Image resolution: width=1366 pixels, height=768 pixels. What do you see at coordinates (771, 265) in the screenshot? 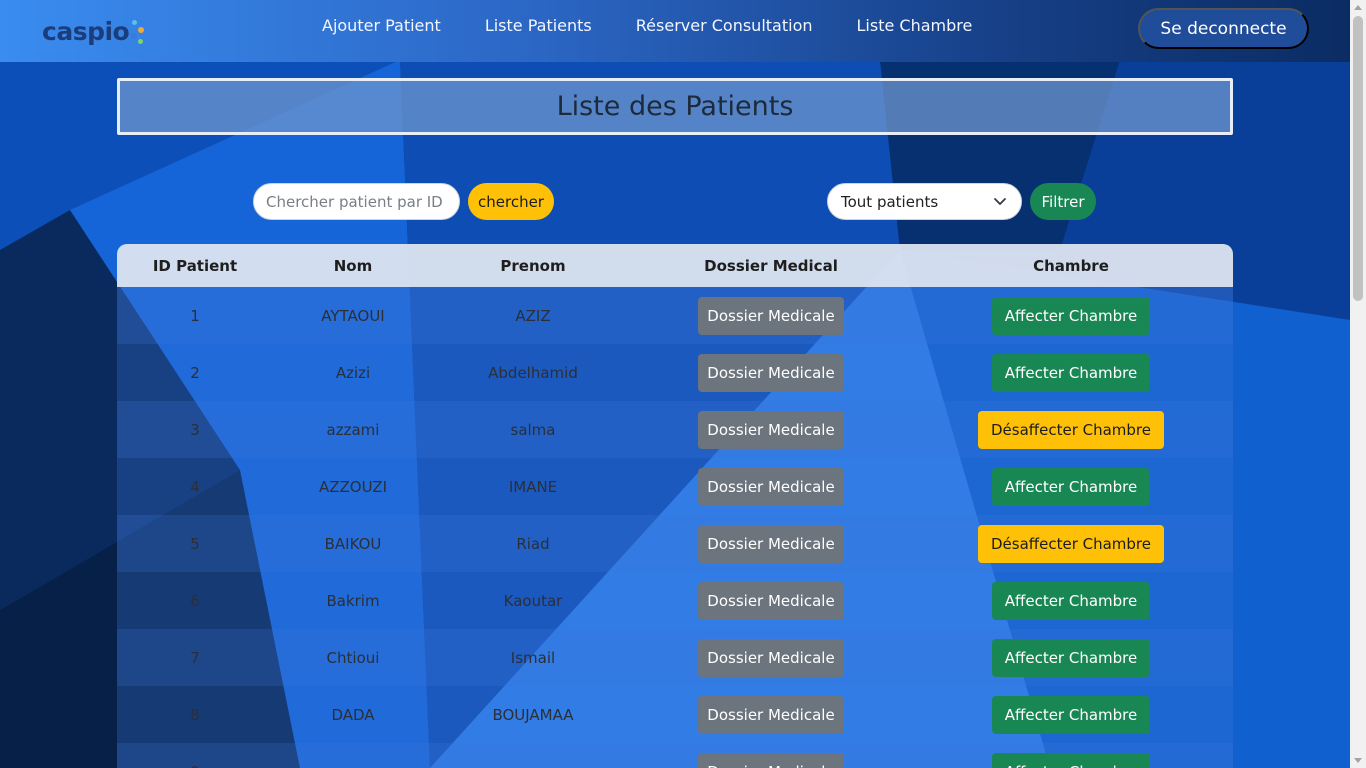
I see `column-header-dossier: Dossier Medical` at bounding box center [771, 265].